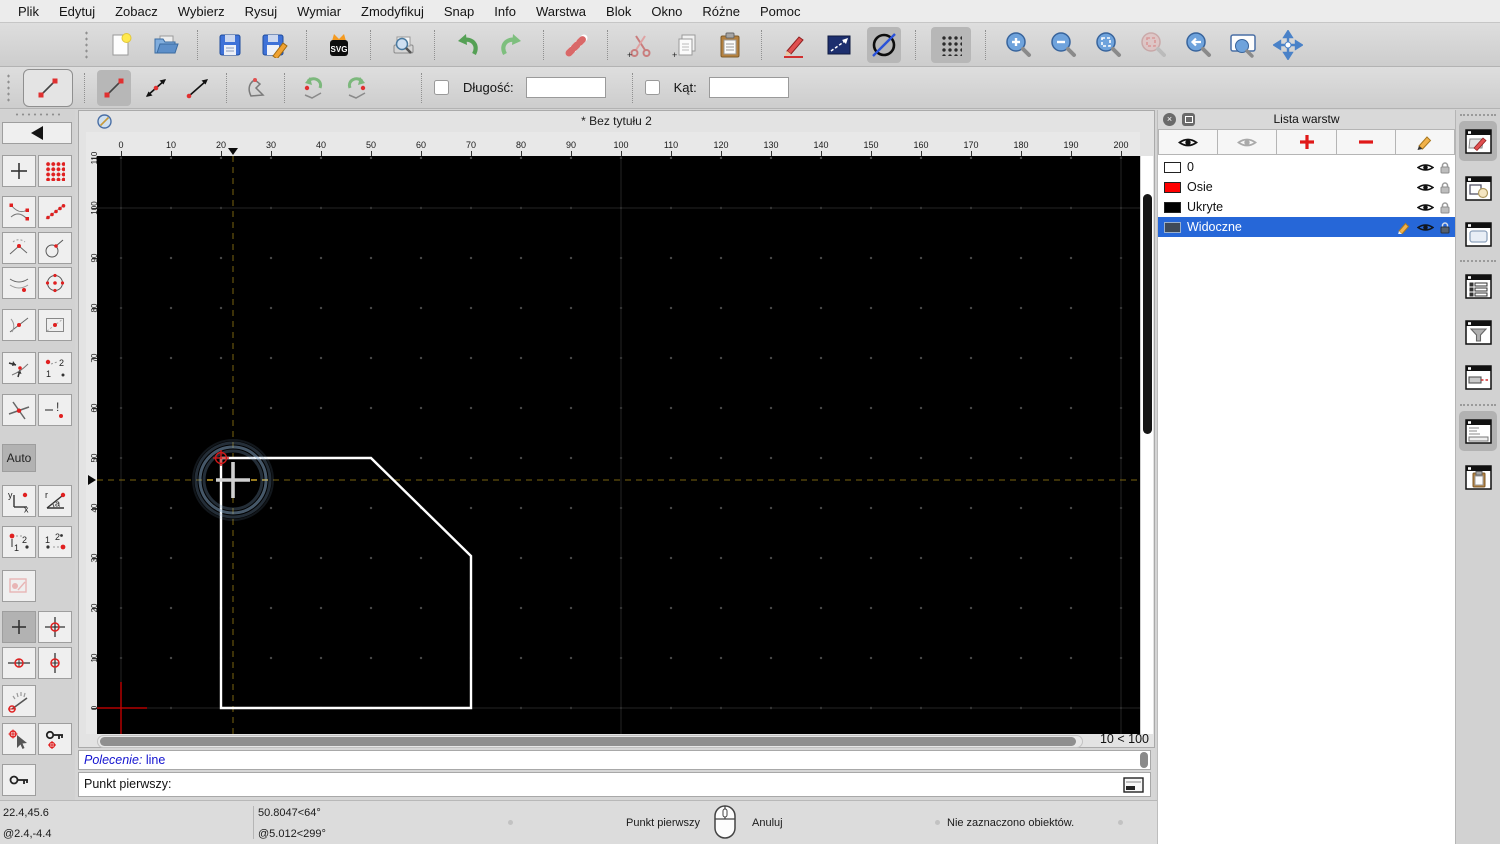  I want to click on snap-middle-manual-icon, so click(55, 325).